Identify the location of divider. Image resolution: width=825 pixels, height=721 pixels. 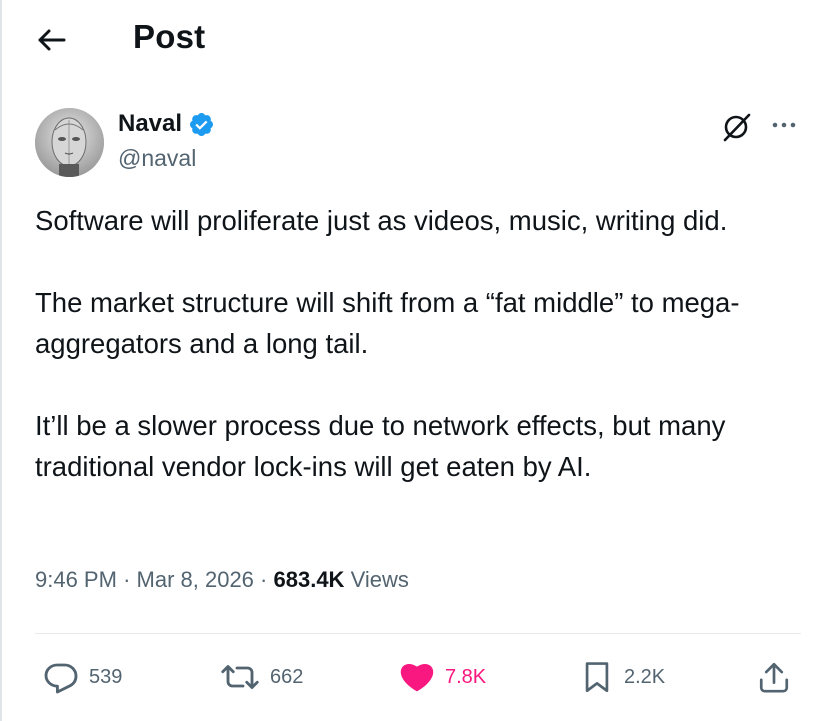
(418, 633).